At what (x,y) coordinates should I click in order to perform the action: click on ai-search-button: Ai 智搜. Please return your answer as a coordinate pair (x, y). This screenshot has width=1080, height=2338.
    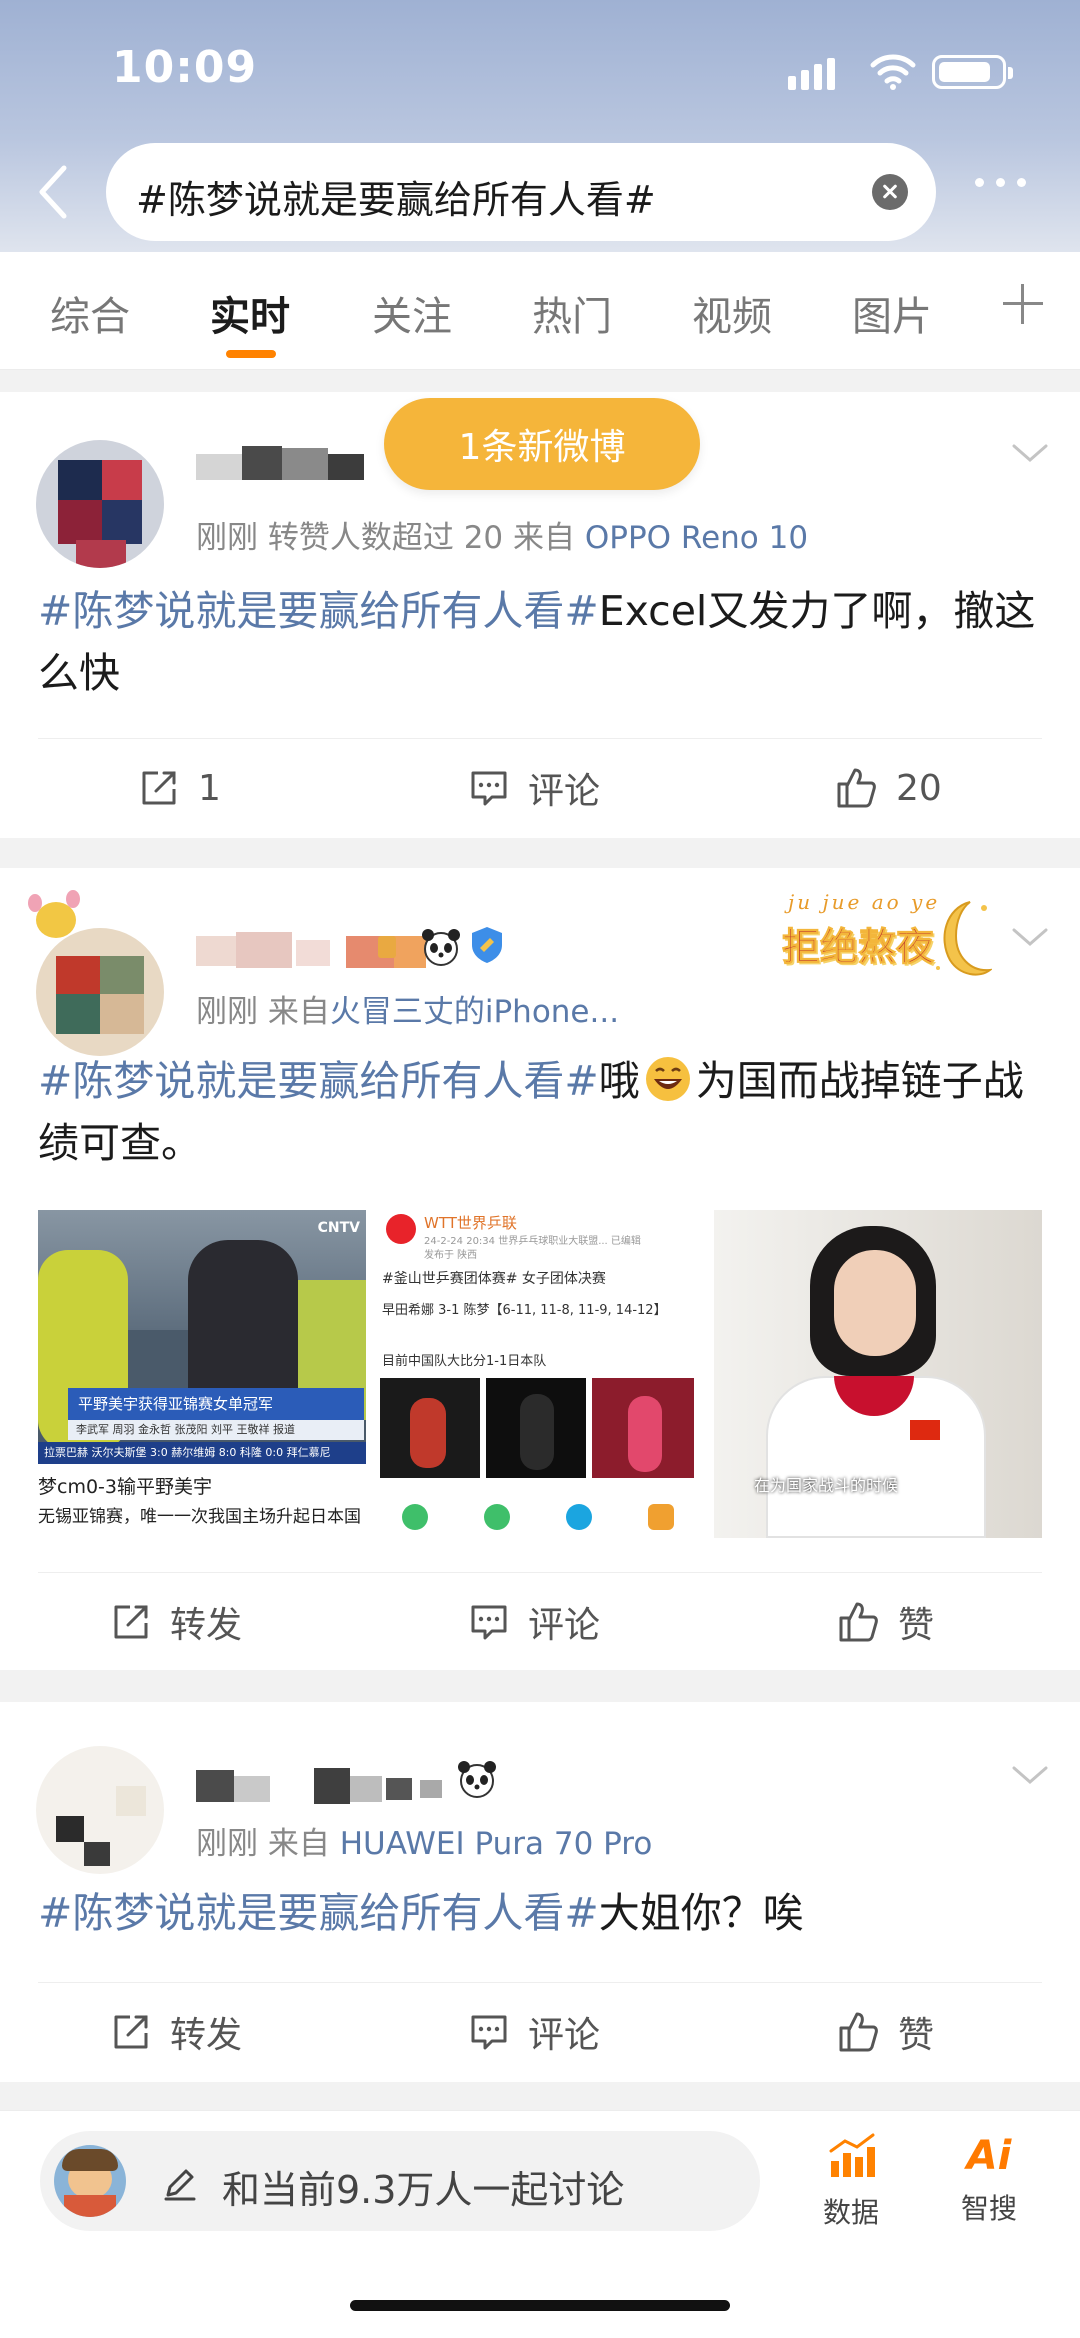
    Looking at the image, I should click on (989, 2179).